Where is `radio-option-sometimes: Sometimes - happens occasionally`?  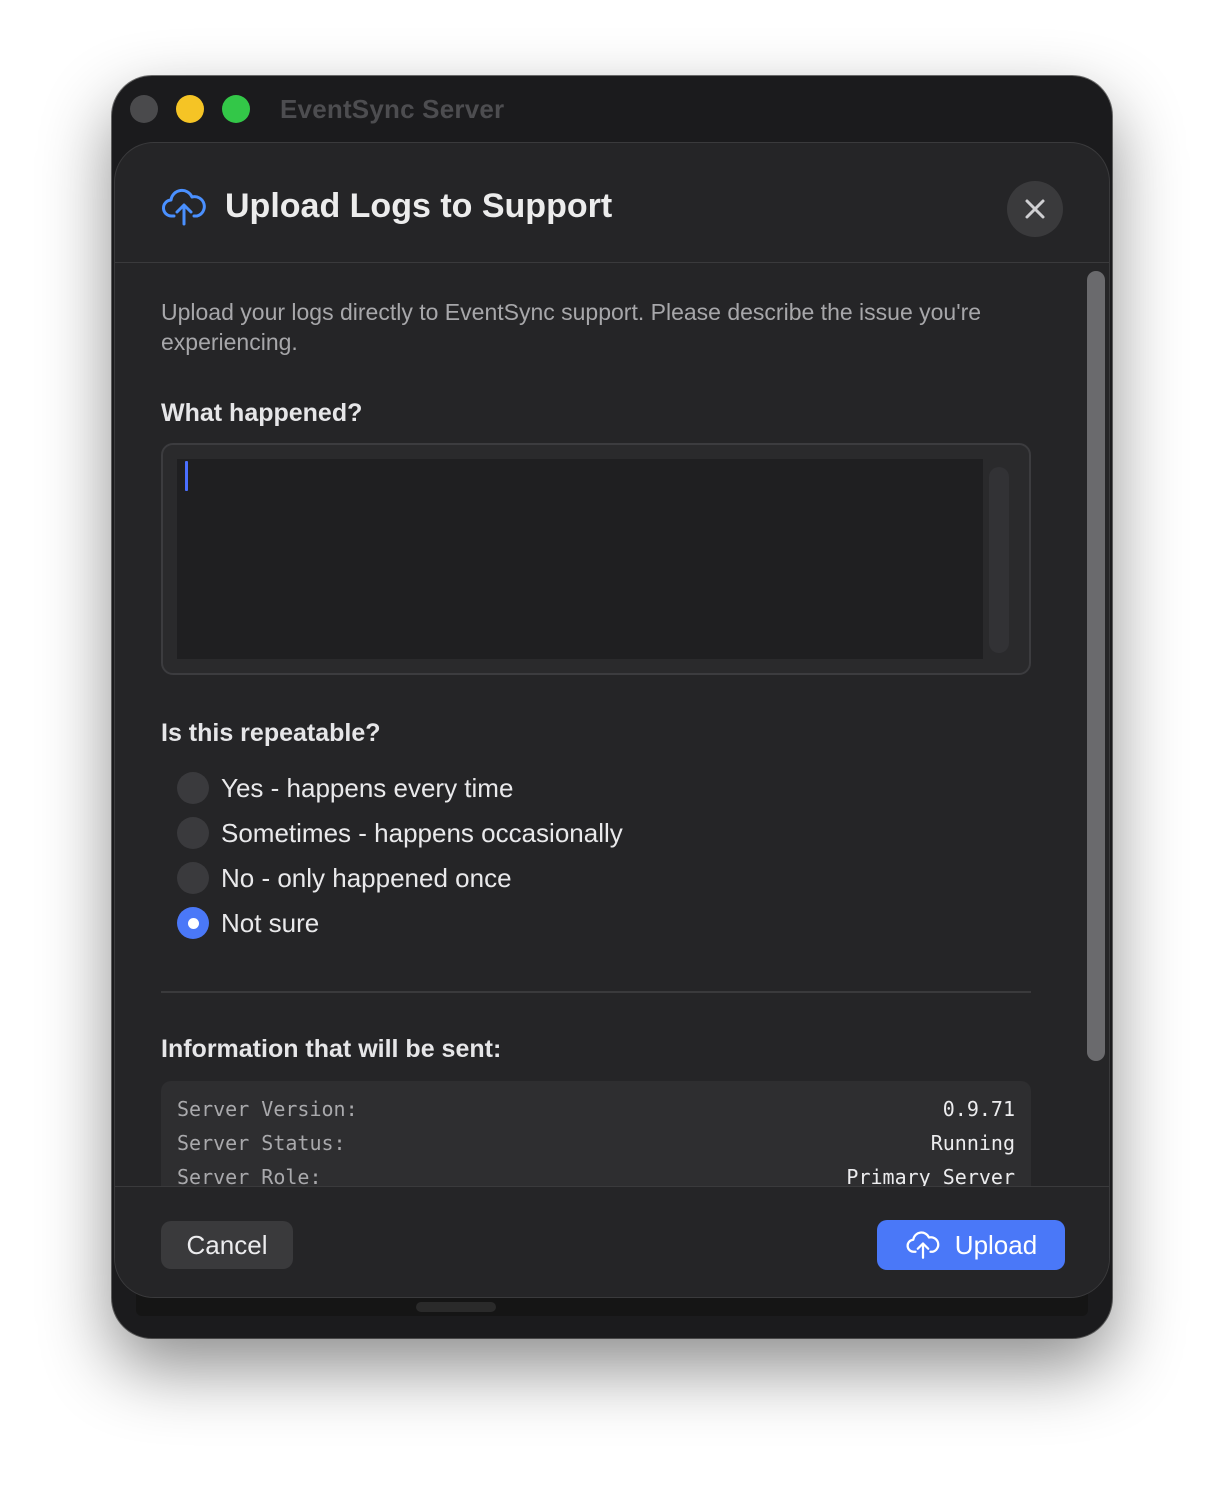 radio-option-sometimes: Sometimes - happens occasionally is located at coordinates (400, 833).